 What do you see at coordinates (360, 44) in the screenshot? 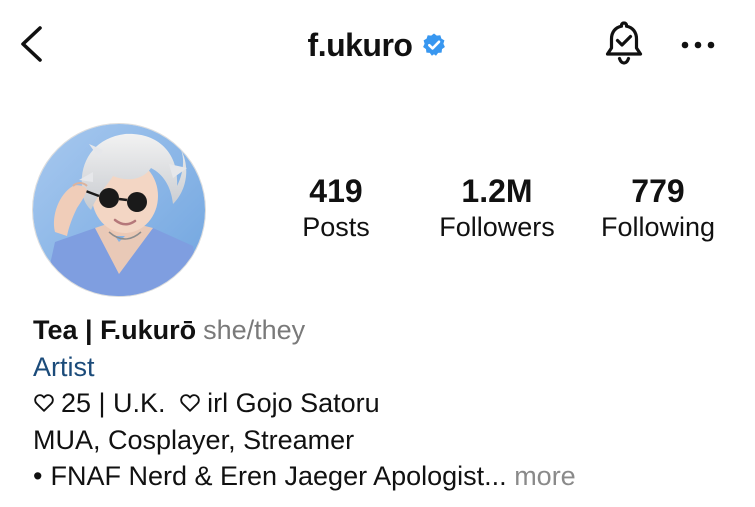
I see `profile-username: f.ukuro` at bounding box center [360, 44].